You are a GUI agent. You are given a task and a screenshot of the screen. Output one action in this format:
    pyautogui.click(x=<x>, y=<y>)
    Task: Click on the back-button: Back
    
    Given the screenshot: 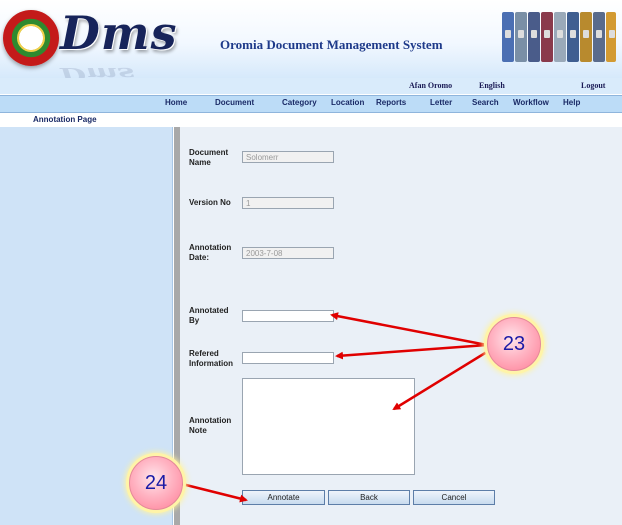 What is the action you would take?
    pyautogui.click(x=369, y=497)
    